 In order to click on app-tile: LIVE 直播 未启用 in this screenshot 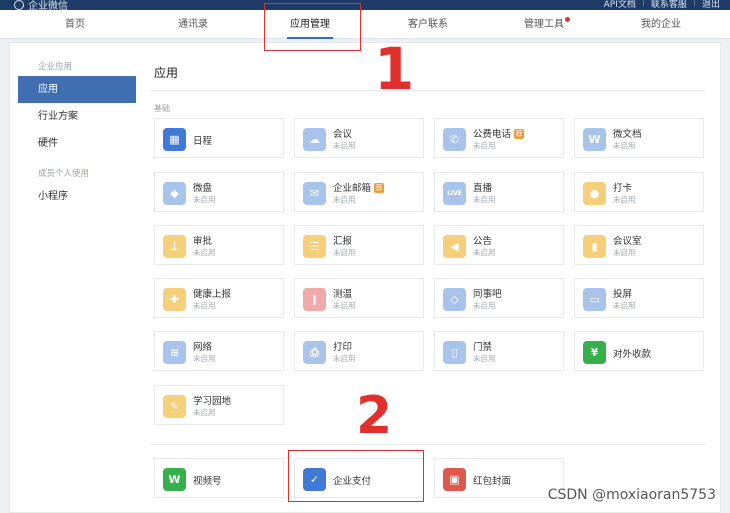, I will do `click(499, 192)`.